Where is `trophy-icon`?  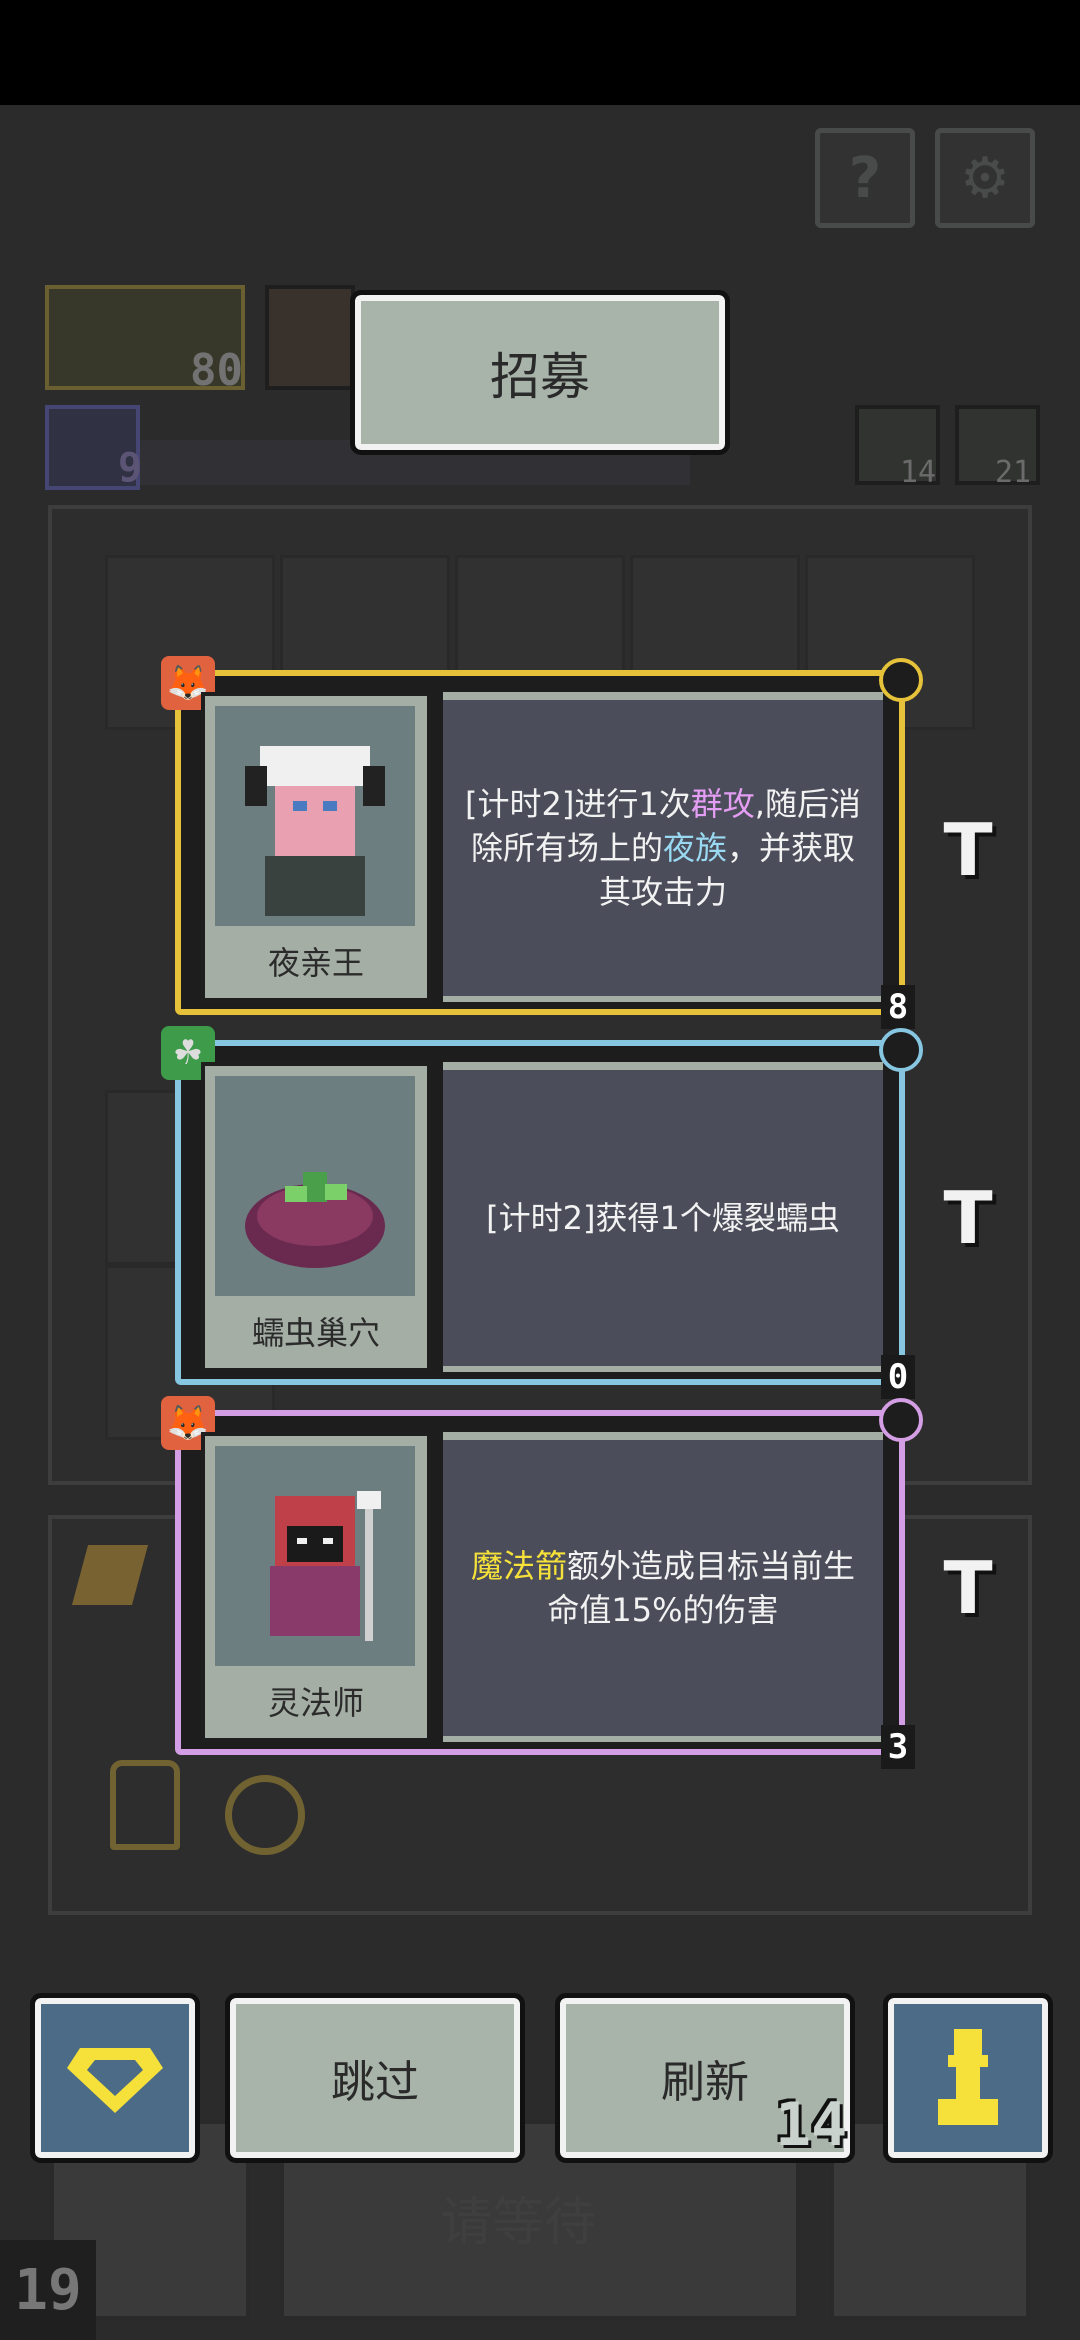 trophy-icon is located at coordinates (145, 1805).